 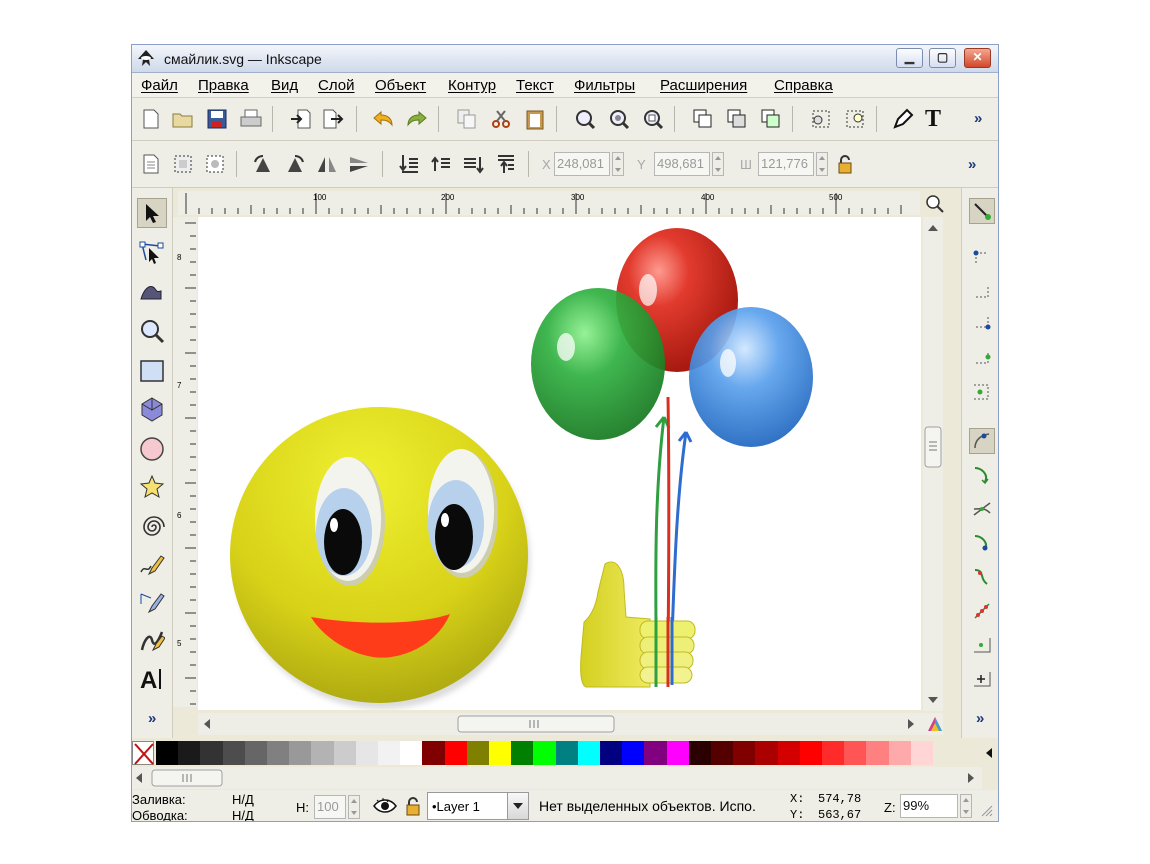 What do you see at coordinates (703, 119) in the screenshot?
I see `duplicate-icon` at bounding box center [703, 119].